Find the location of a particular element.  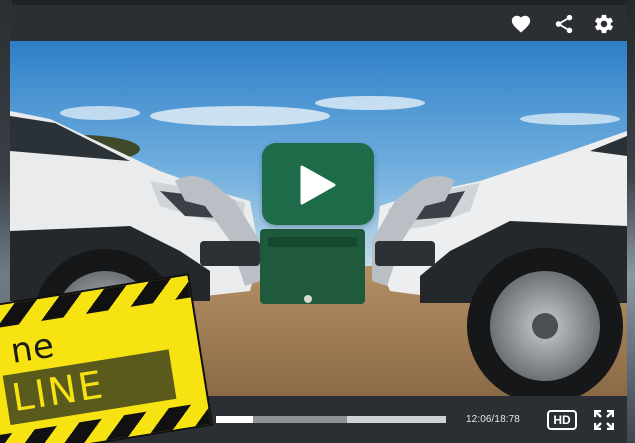

hd-quality-button: HD is located at coordinates (562, 420).